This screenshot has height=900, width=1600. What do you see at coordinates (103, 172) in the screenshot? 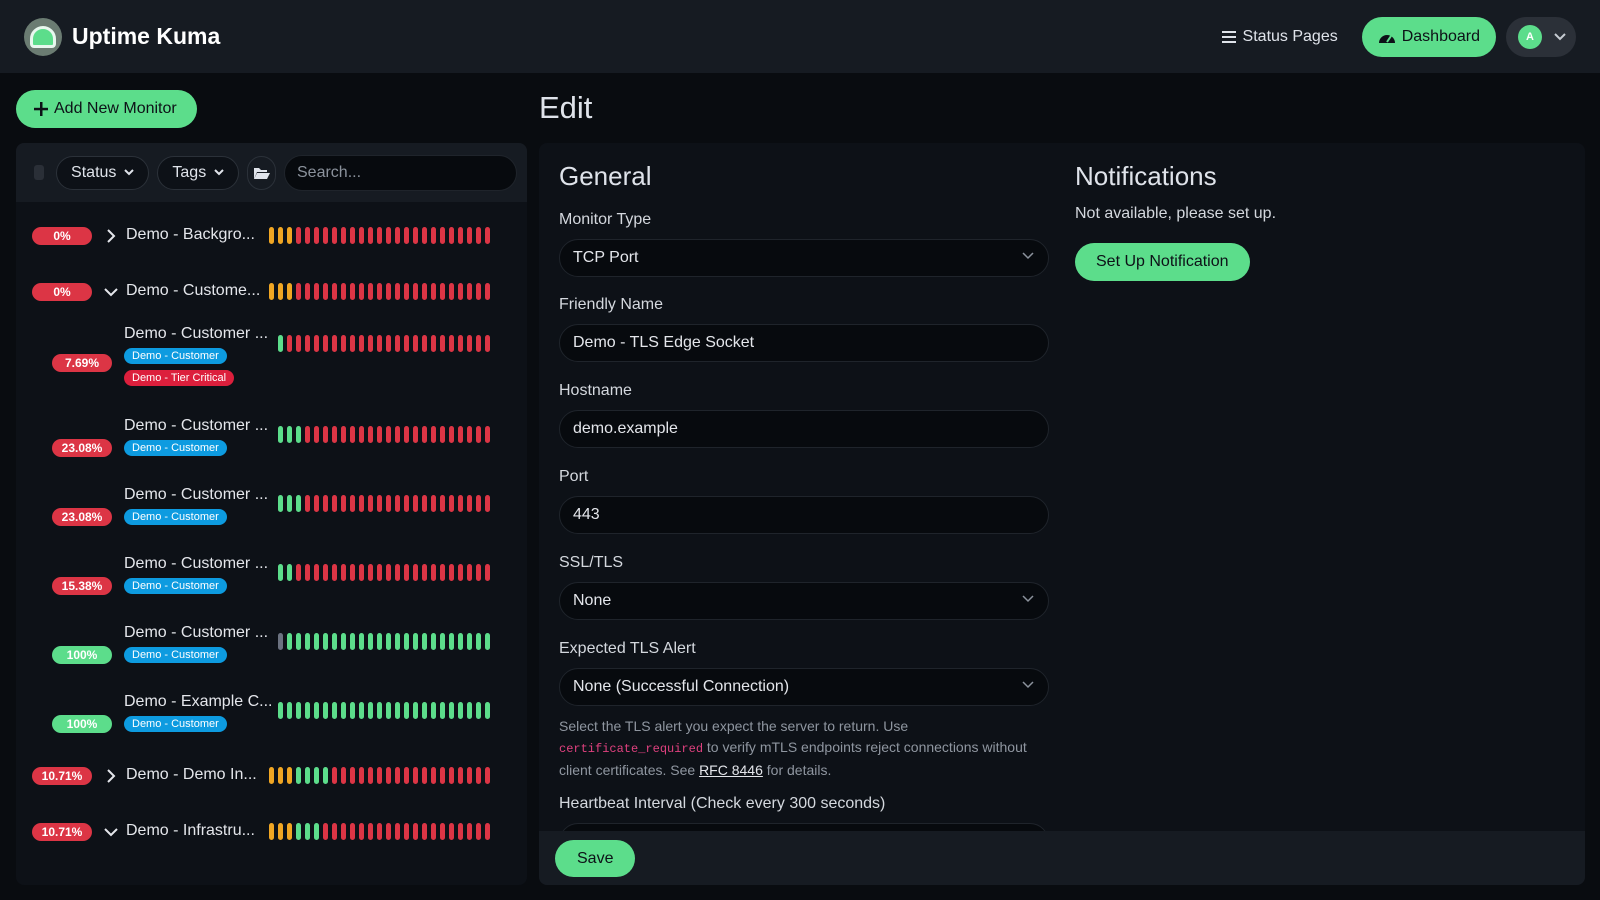
I see `status-filter-button: Status` at bounding box center [103, 172].